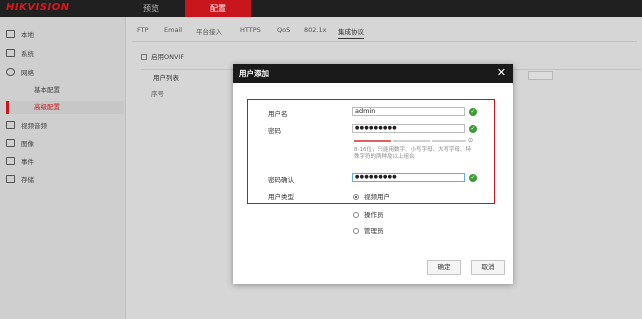 The image size is (642, 319). I want to click on username-label: 用户名, so click(278, 114).